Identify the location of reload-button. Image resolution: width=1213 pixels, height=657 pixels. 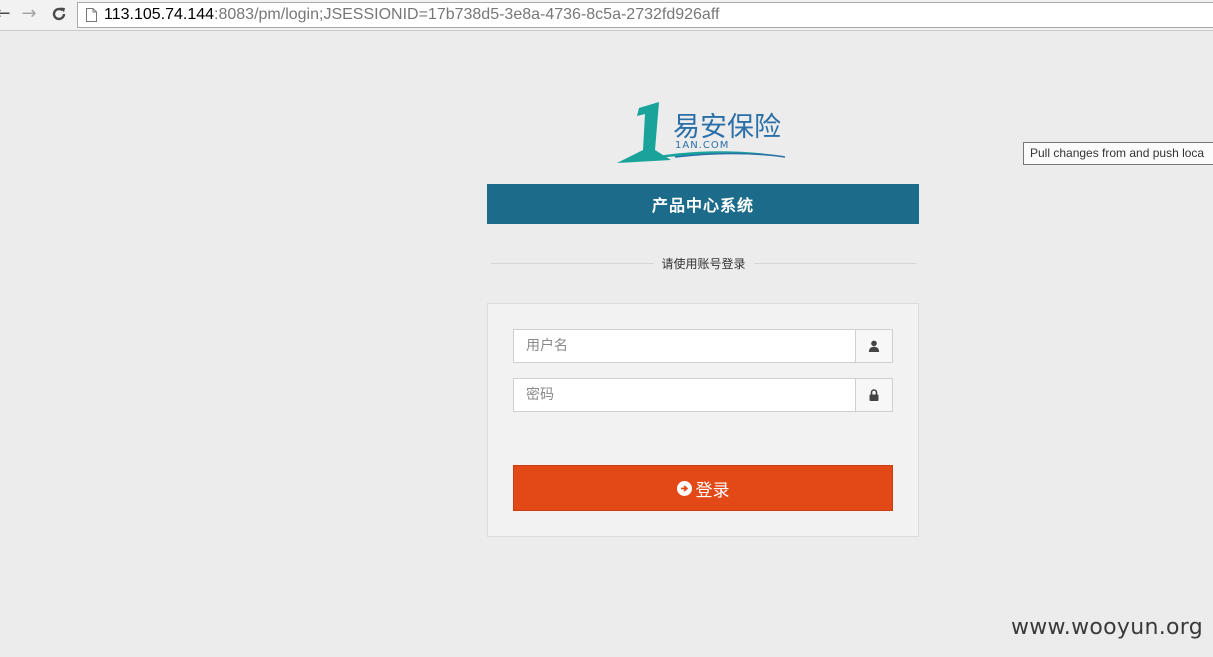
(59, 14).